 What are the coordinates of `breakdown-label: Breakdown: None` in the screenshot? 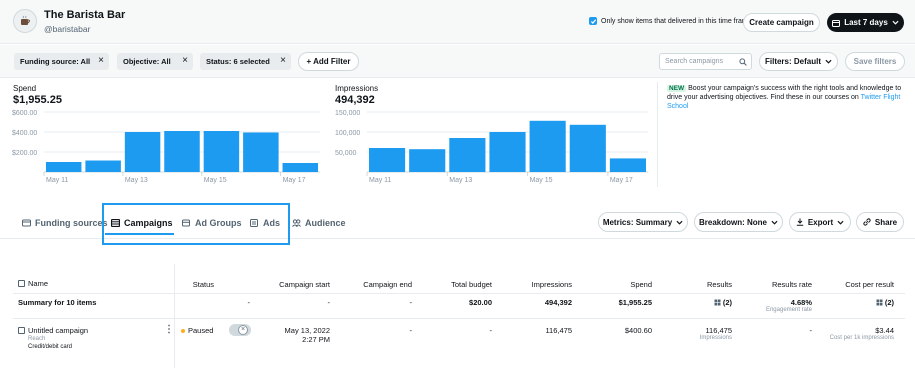 It's located at (732, 222).